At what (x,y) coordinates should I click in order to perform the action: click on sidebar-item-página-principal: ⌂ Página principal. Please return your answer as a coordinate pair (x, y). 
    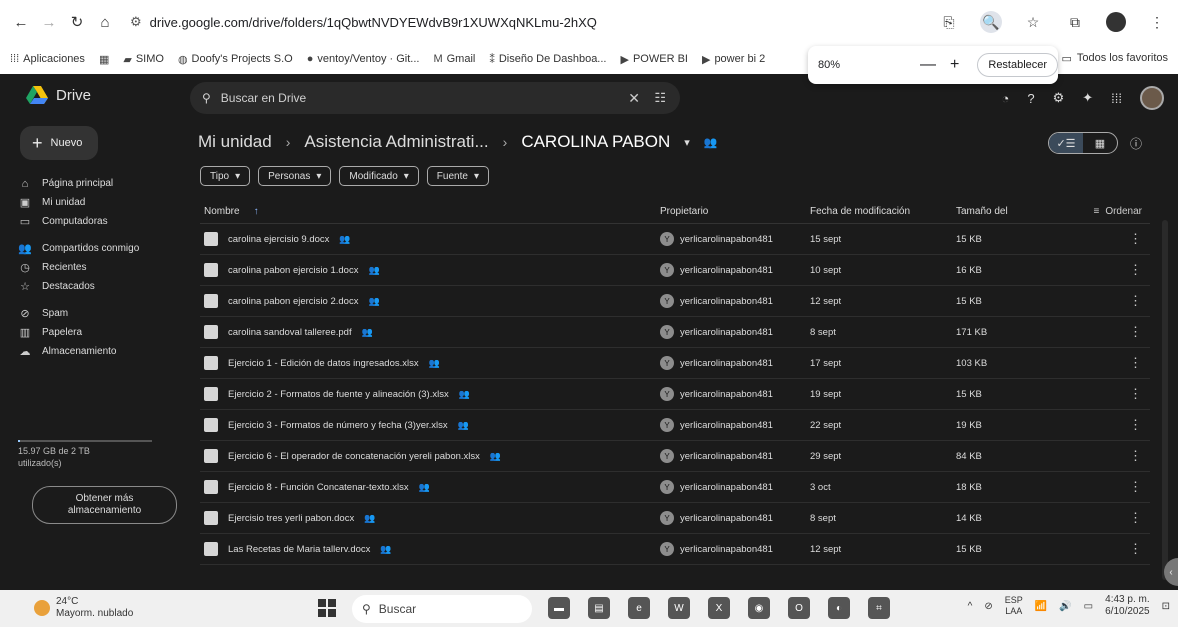
    Looking at the image, I should click on (99, 183).